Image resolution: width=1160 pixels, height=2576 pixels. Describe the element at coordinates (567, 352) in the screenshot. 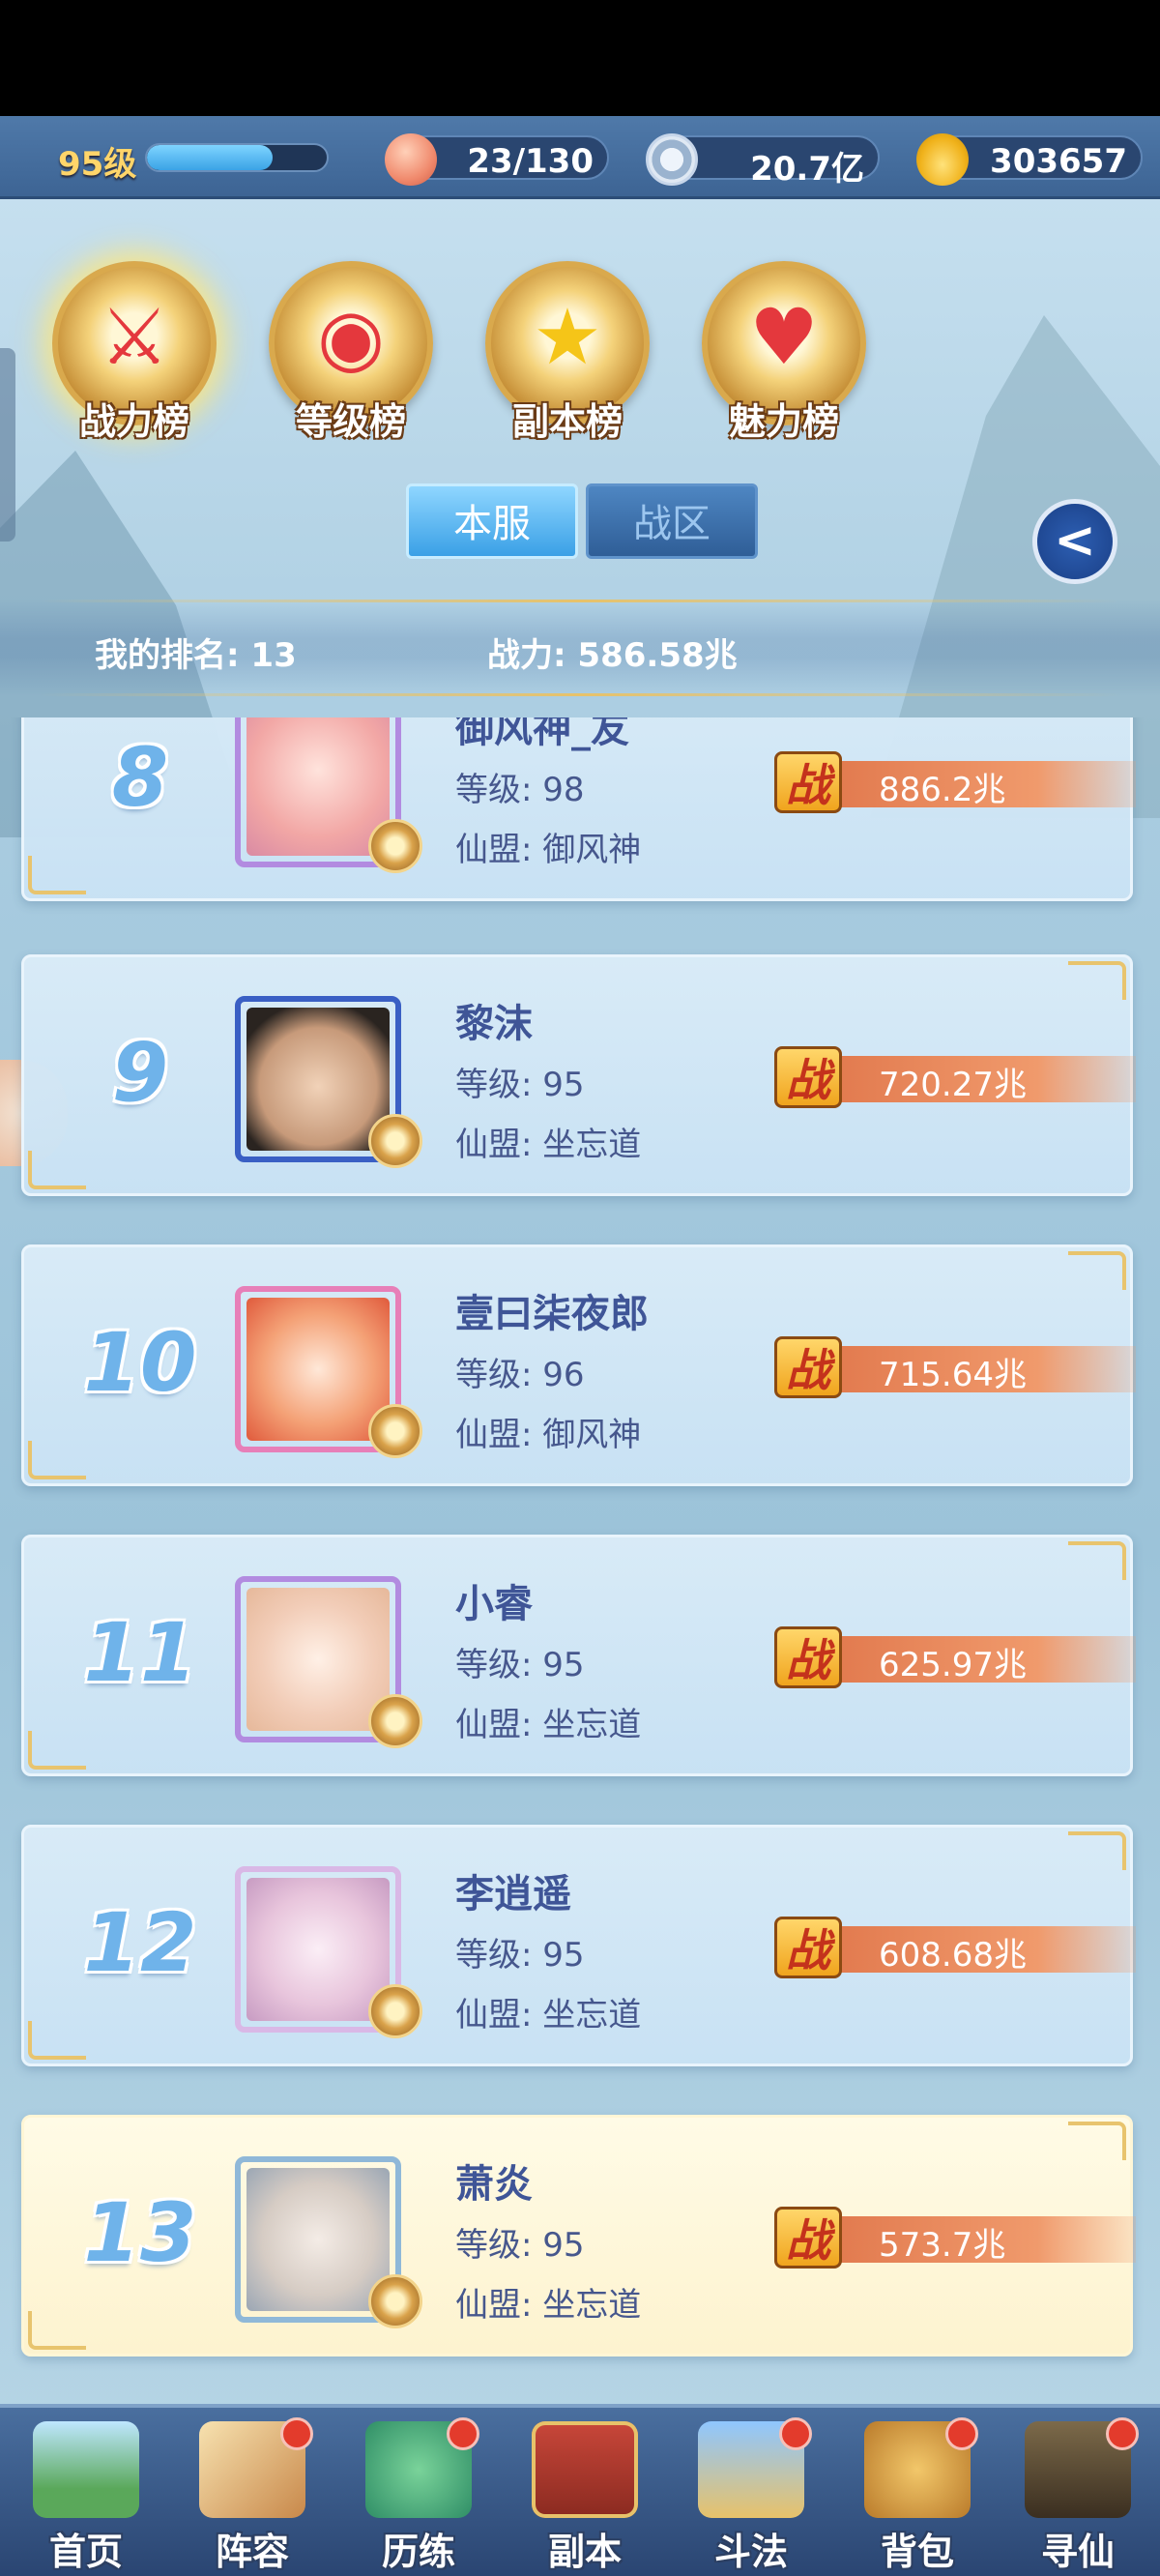

I see `tab-dungeon-ranking: ★ 副本榜` at that location.